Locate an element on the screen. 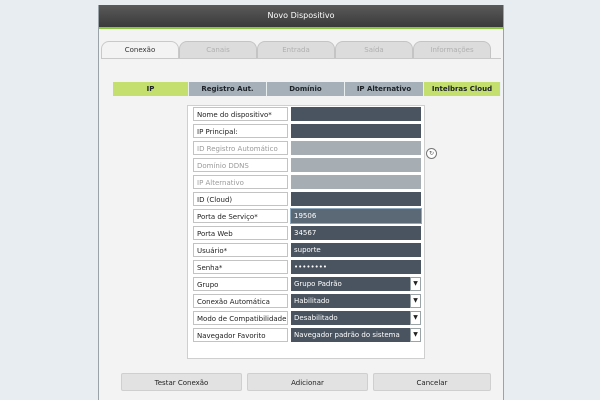  browser-select: Navegador padrão do sistema ▼ is located at coordinates (356, 335).